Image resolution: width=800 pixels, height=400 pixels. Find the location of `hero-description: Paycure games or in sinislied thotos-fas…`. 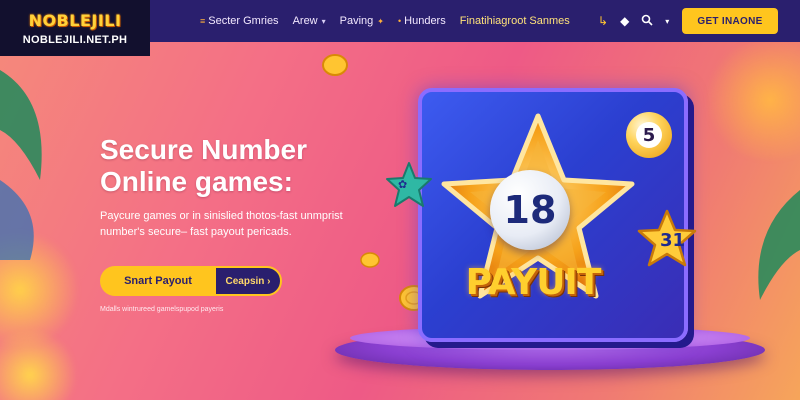

hero-description: Paycure games or in sinislied thotos-fas… is located at coordinates (221, 224).